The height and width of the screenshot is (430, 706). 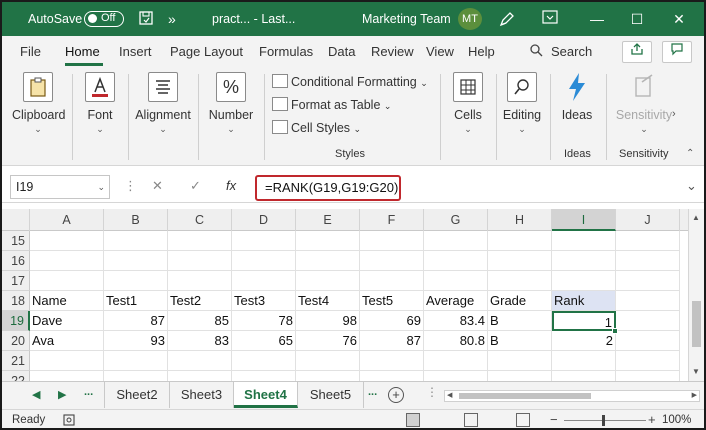 What do you see at coordinates (691, 186) in the screenshot?
I see `expand-formula-bar-icon: ⌄` at bounding box center [691, 186].